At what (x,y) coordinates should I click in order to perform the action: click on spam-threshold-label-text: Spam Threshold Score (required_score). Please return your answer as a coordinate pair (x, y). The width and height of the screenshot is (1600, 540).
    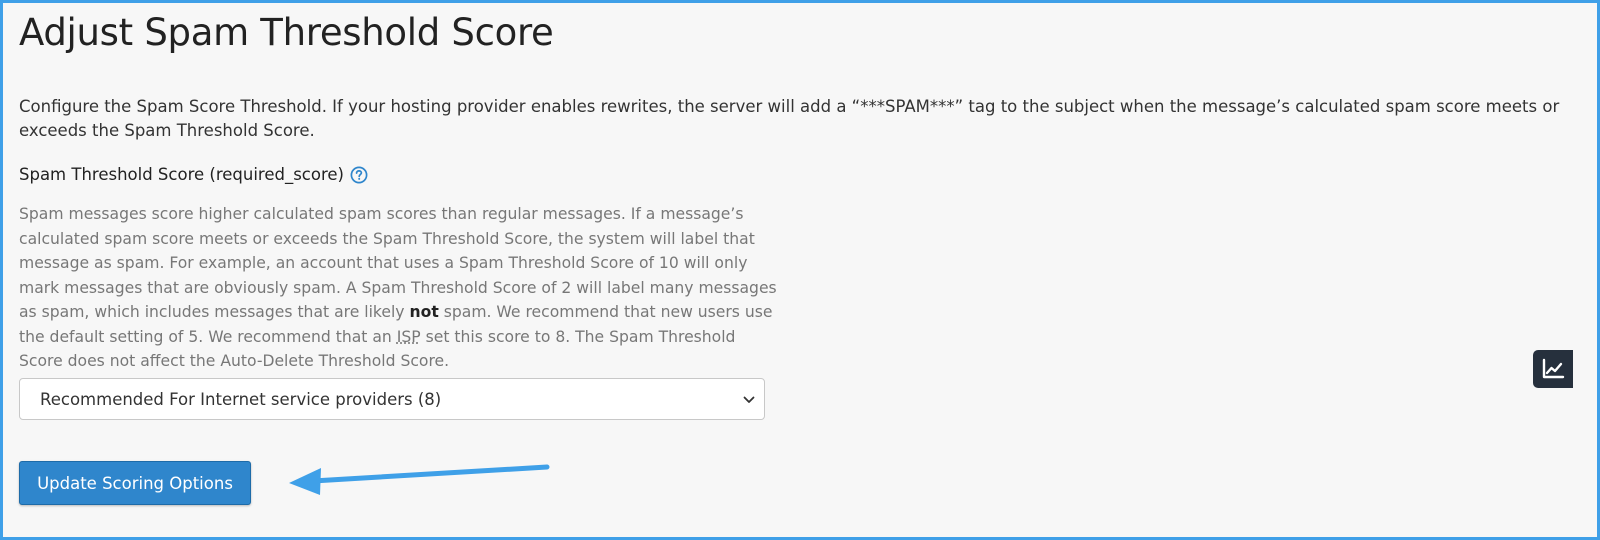
    Looking at the image, I should click on (181, 174).